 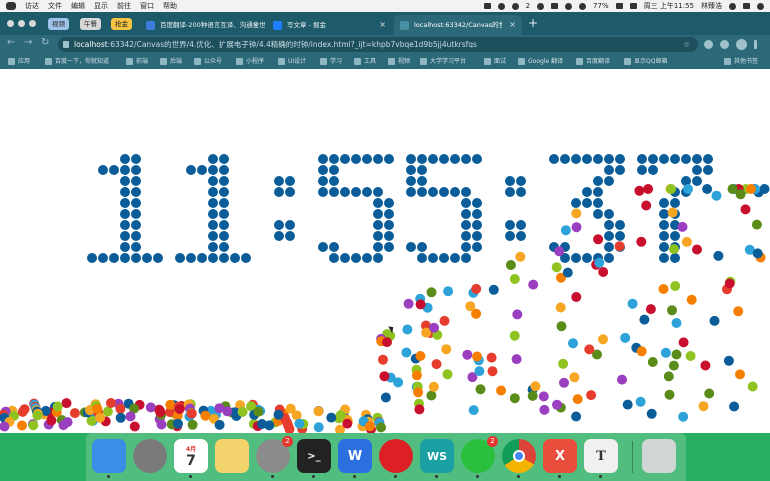 What do you see at coordinates (329, 25) in the screenshot?
I see `tab-juejin: 写文章 - 掘金 ×` at bounding box center [329, 25].